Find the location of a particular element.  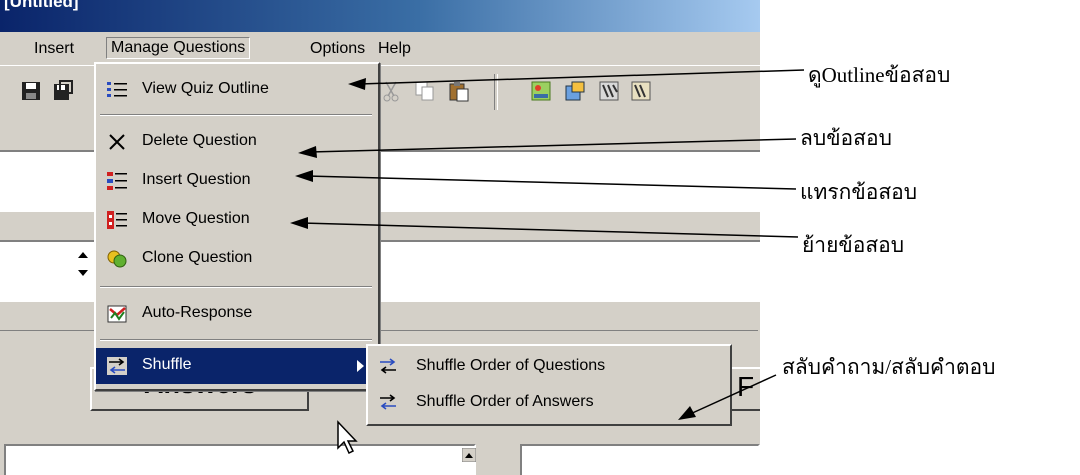

submenu-item-shuffle-answers: Shuffle Order of Answers is located at coordinates (549, 402).